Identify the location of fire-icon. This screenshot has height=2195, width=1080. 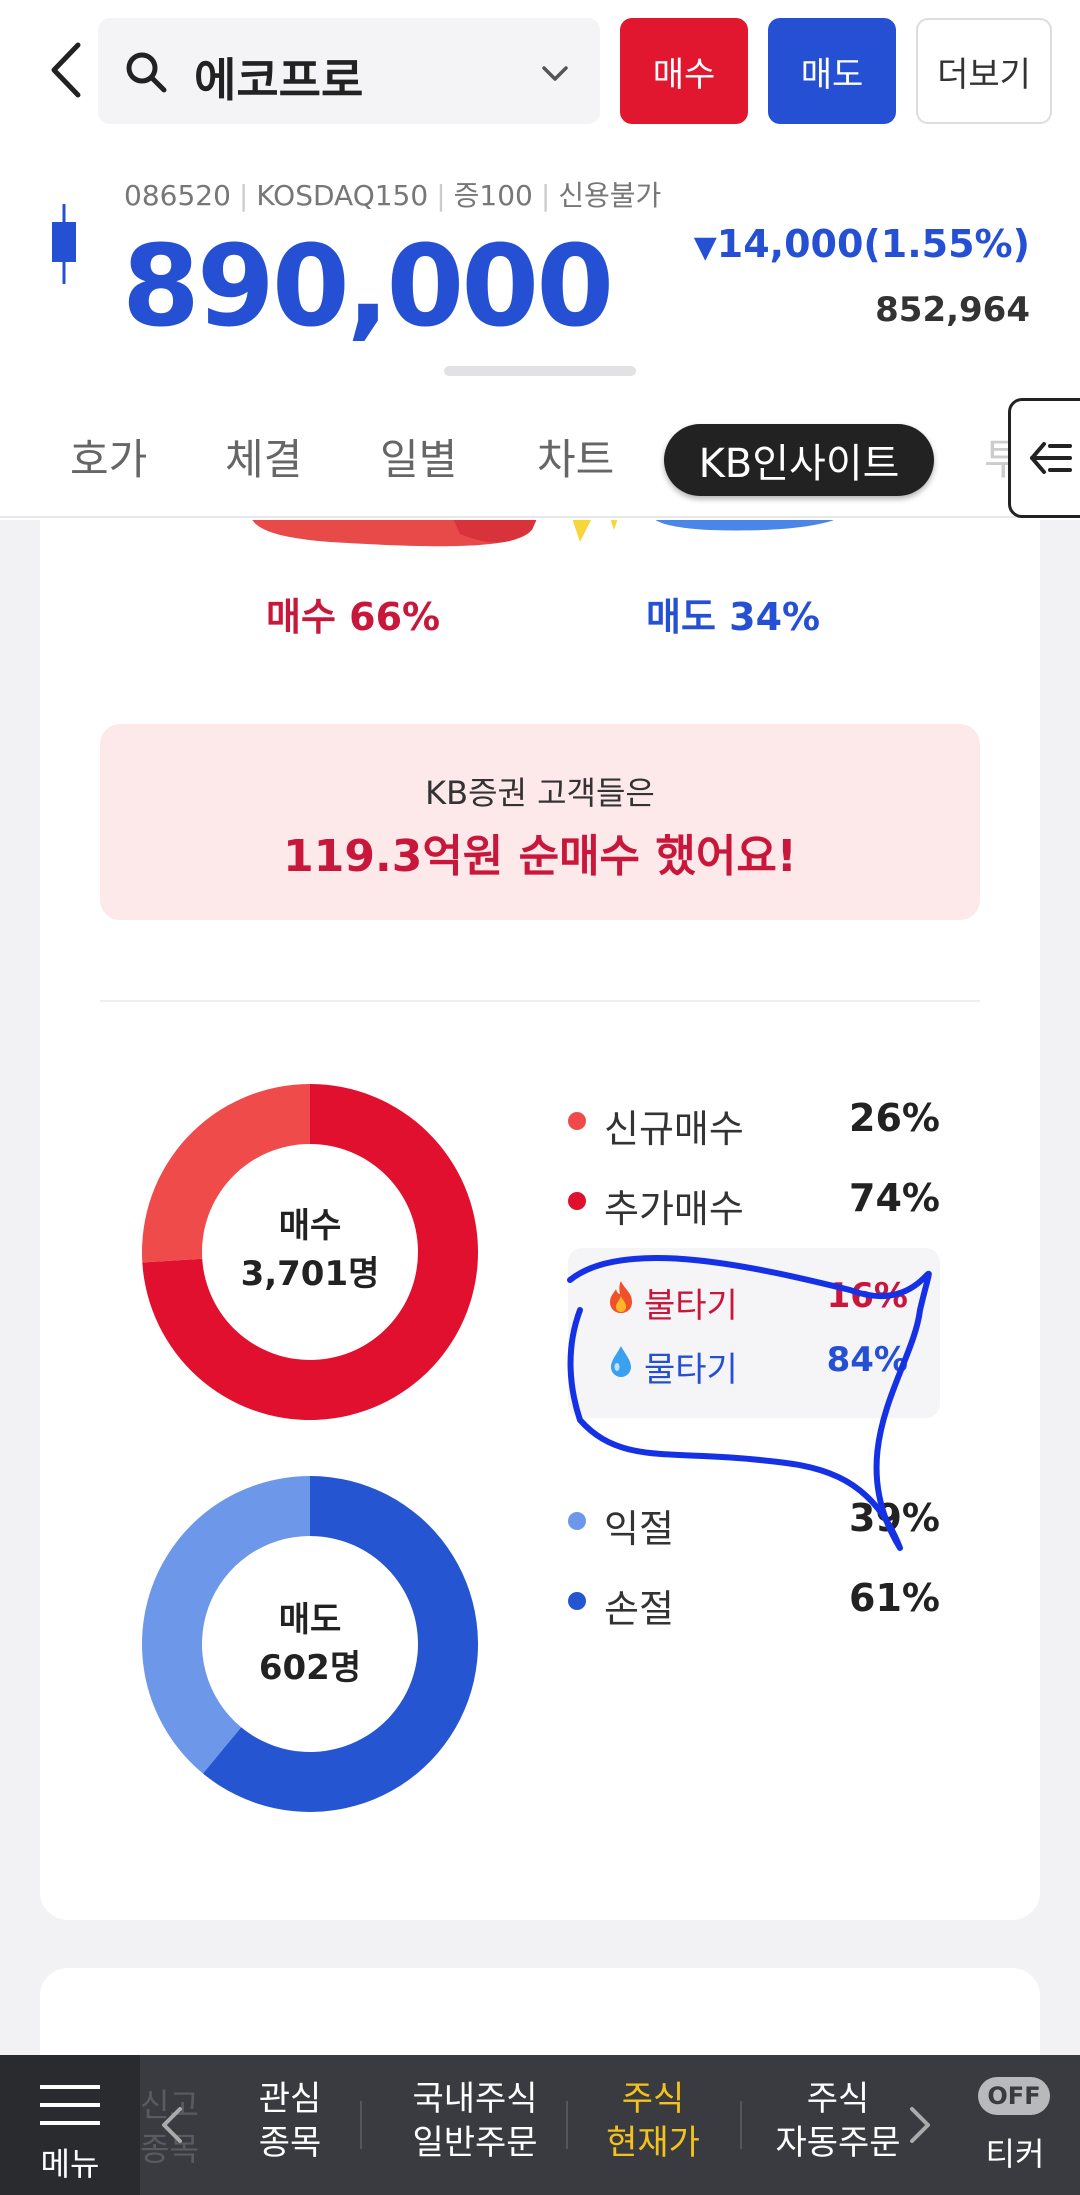
(621, 1297).